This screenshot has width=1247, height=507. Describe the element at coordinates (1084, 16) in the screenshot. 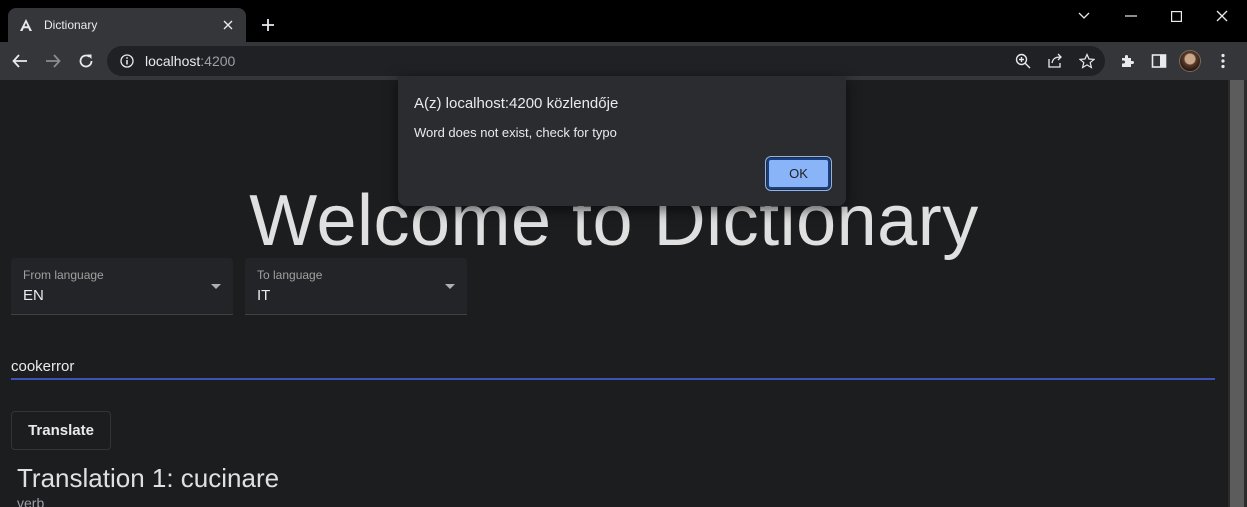

I see `tab-search-icon` at that location.